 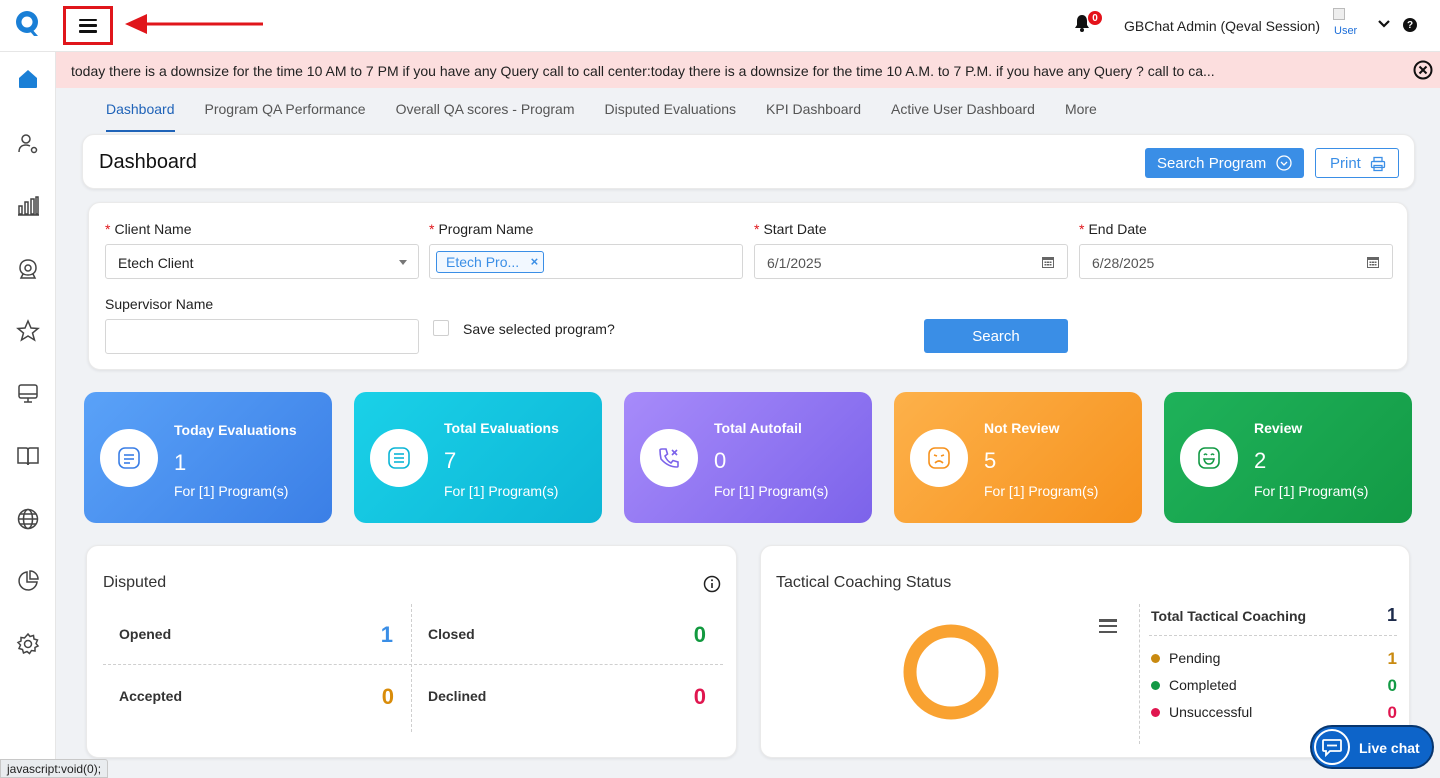 I want to click on hamburger-icon, so click(x=88, y=25).